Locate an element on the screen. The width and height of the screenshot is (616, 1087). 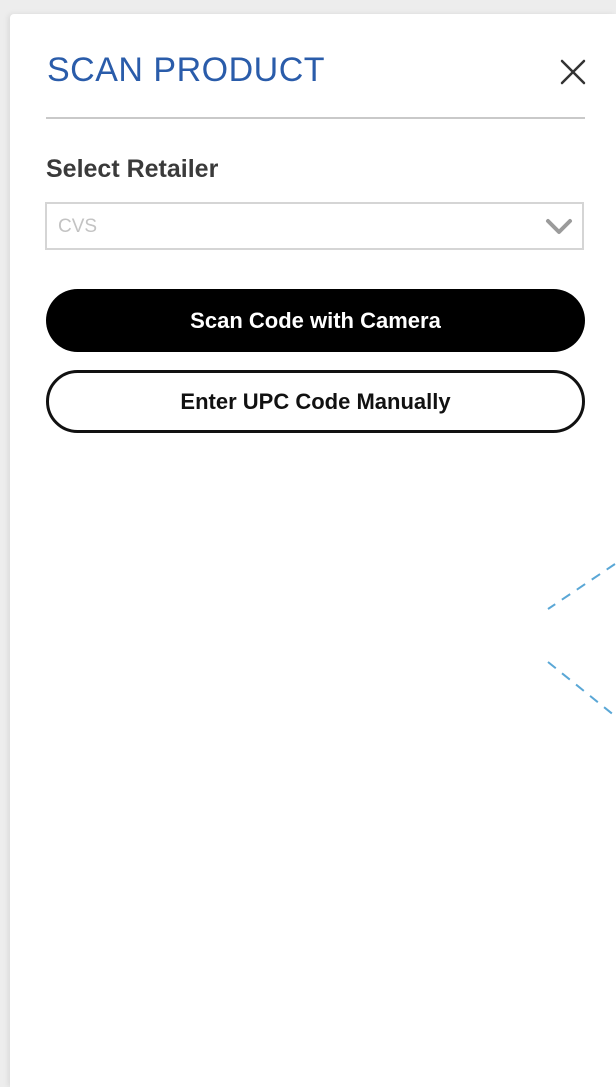
close-icon is located at coordinates (573, 72).